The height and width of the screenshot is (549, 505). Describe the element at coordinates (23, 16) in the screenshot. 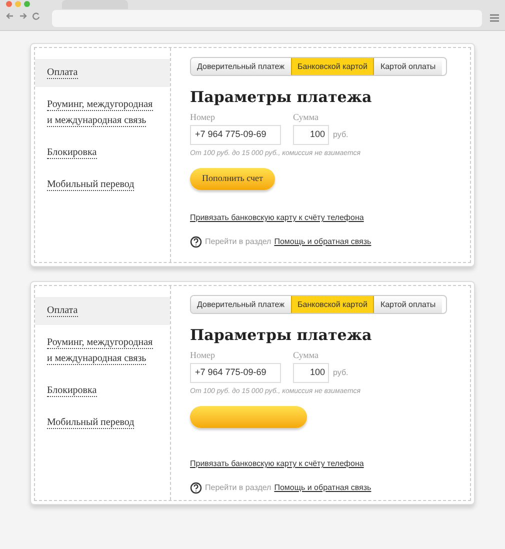

I see `forward-arrow-icon` at that location.